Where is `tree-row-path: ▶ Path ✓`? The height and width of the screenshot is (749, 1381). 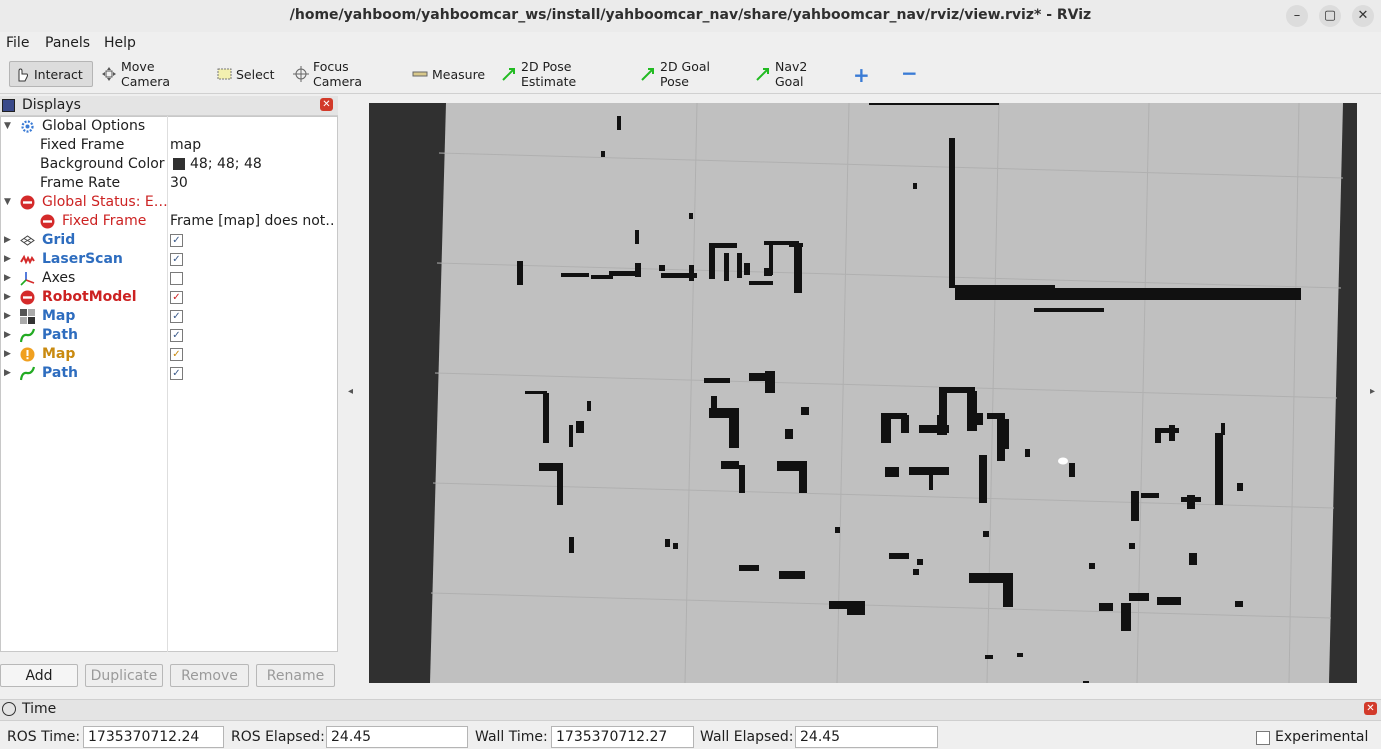 tree-row-path: ▶ Path ✓ is located at coordinates (168, 335).